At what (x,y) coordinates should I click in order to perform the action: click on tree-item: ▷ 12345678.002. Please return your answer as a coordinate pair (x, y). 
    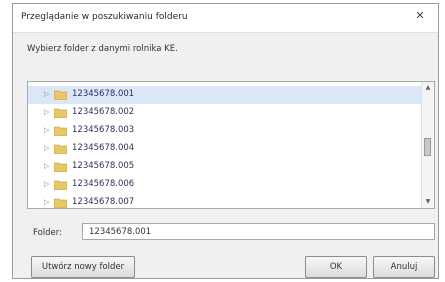
    Looking at the image, I should click on (226, 113).